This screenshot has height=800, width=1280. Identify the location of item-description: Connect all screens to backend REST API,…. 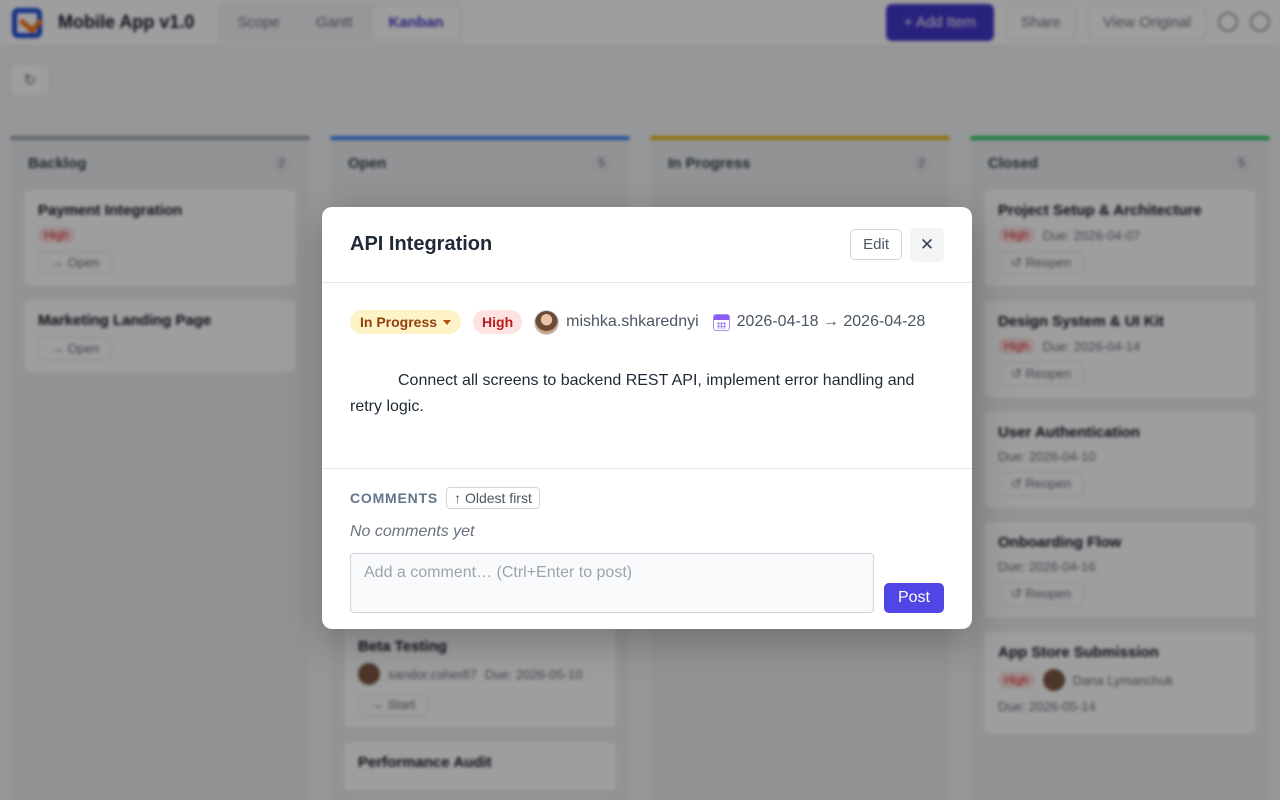
(632, 393).